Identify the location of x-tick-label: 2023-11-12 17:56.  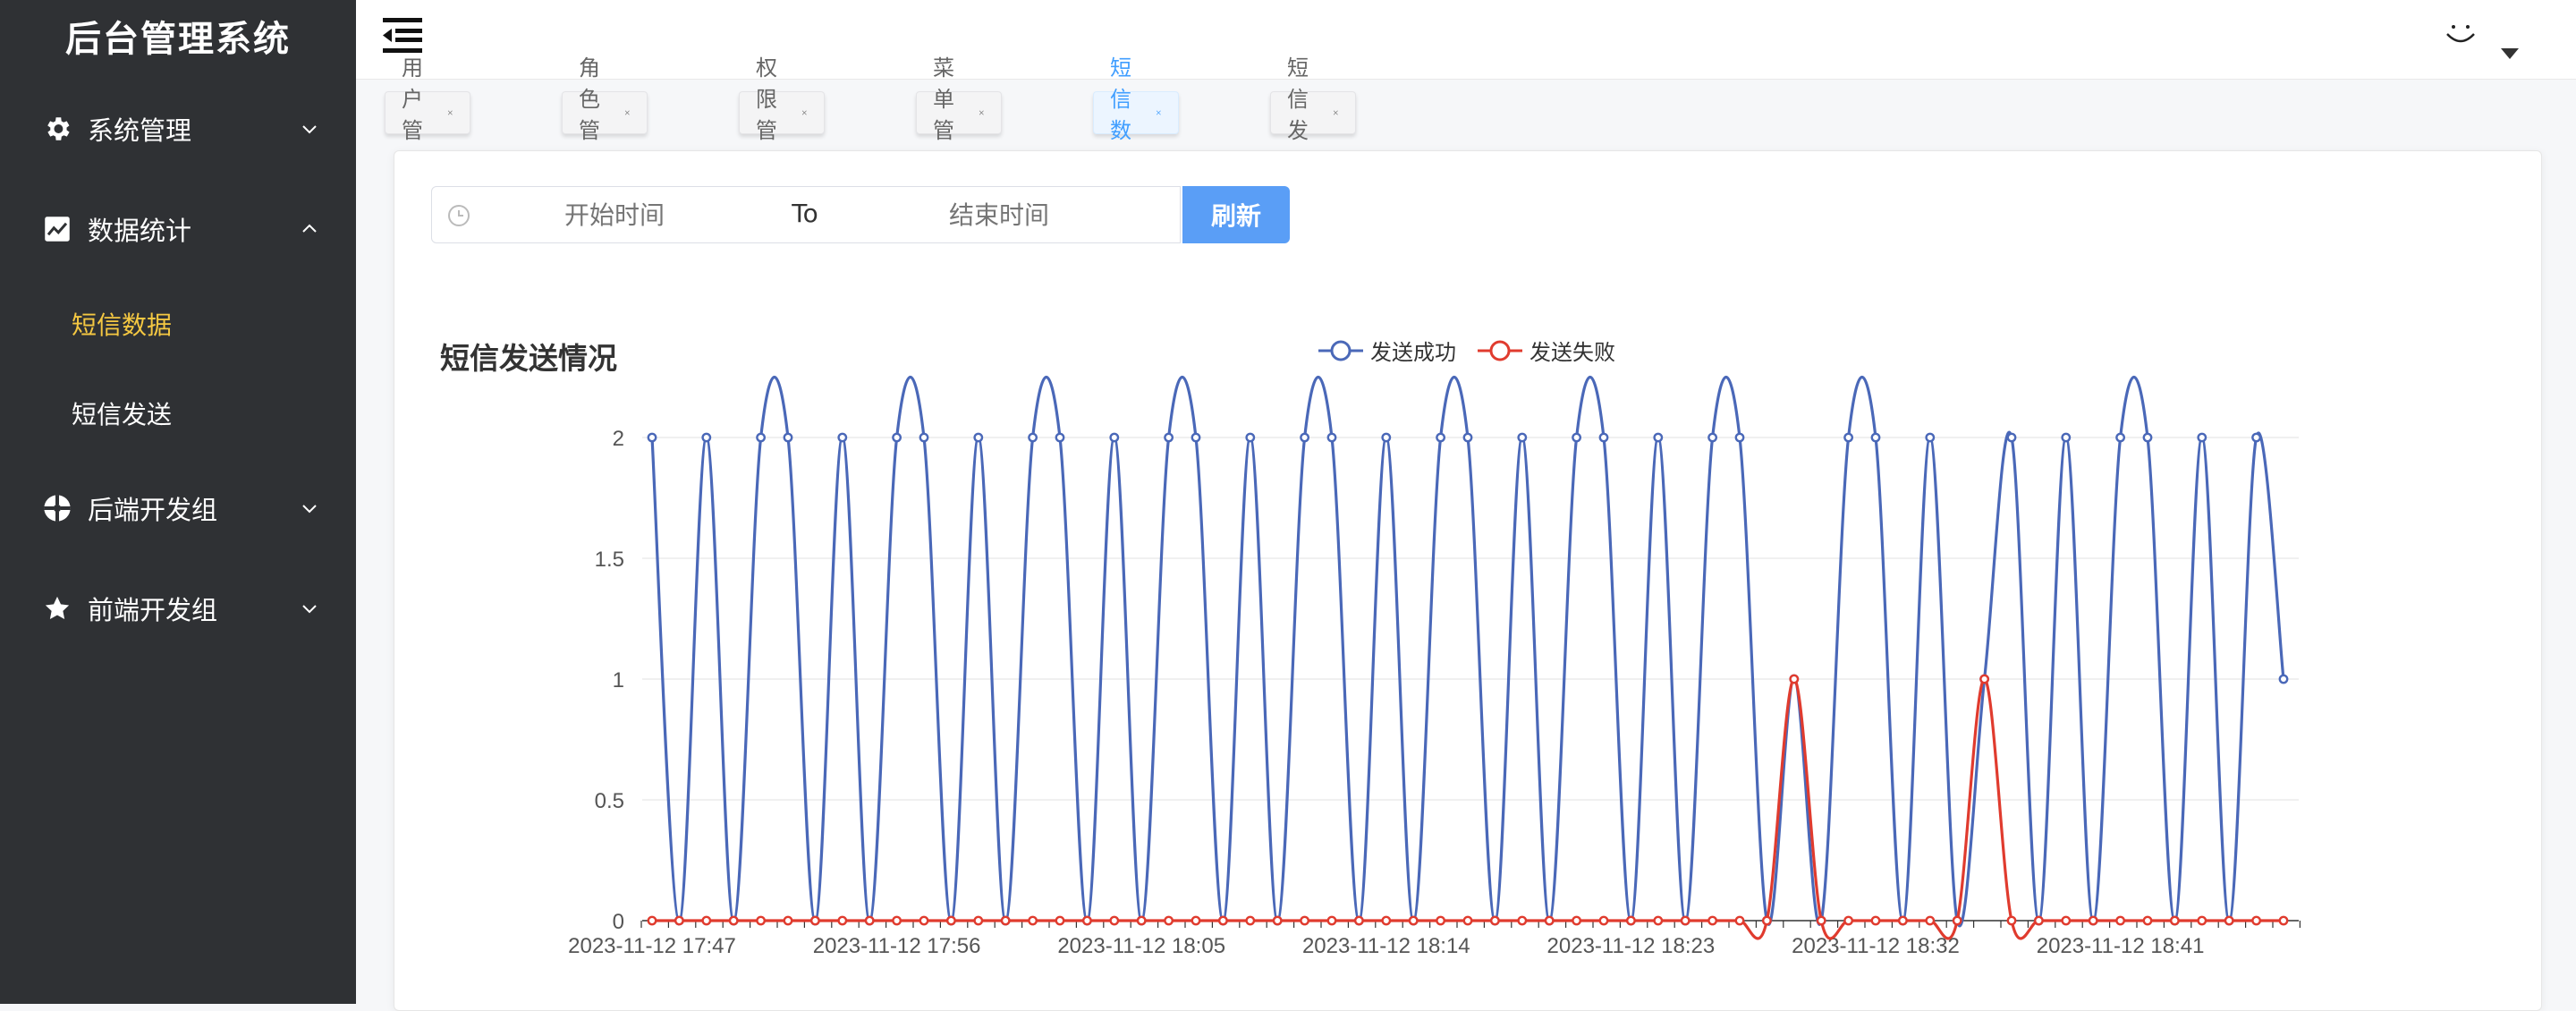
(897, 946).